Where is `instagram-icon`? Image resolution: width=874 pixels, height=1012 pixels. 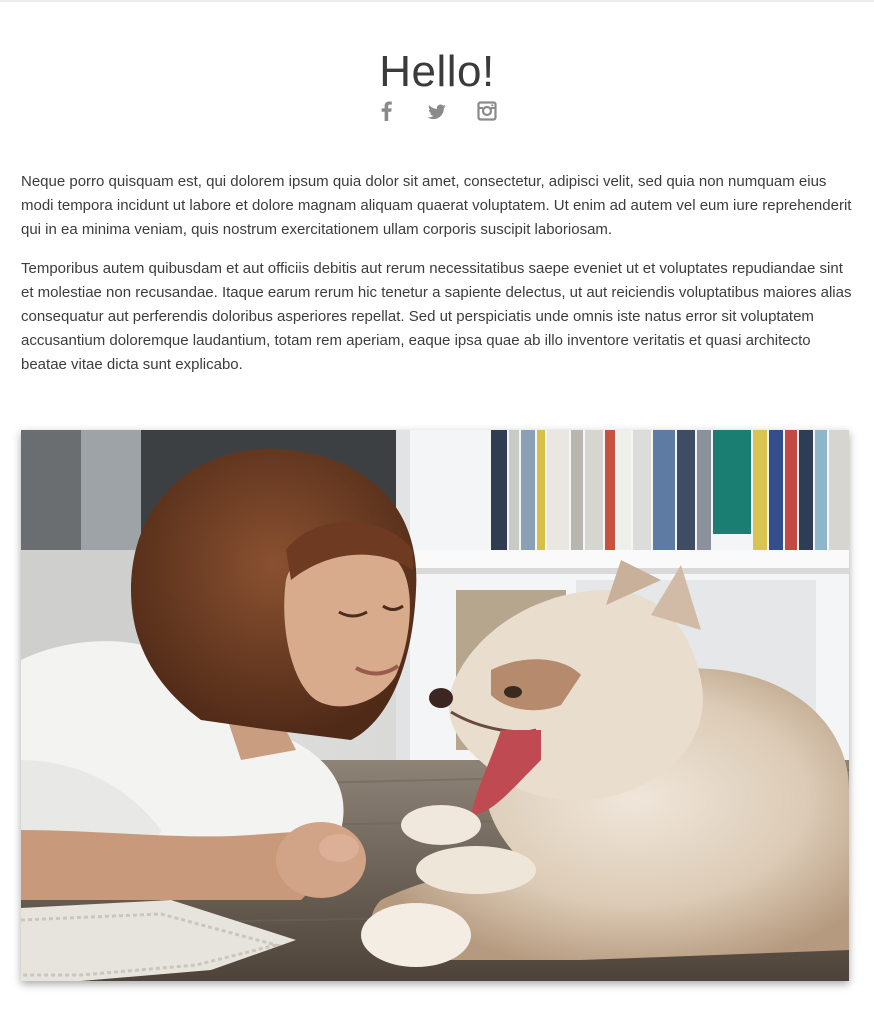 instagram-icon is located at coordinates (487, 111).